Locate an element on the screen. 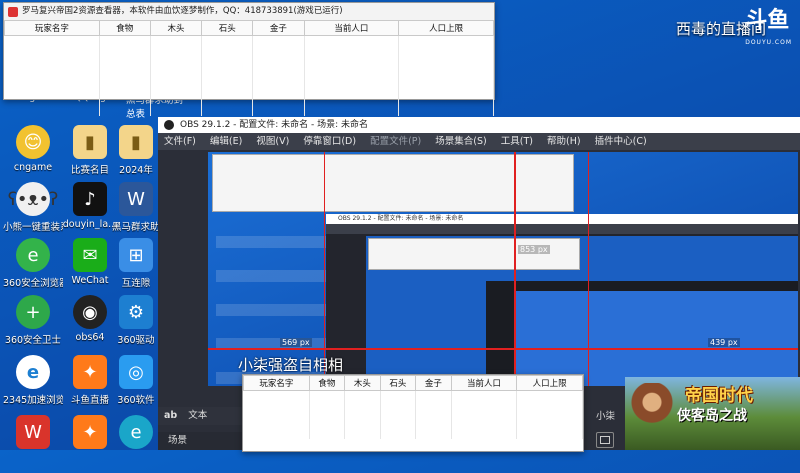 The width and height of the screenshot is (800, 473). desktop-icon-360driver: ⚙ 360驱动 is located at coordinates (136, 324).